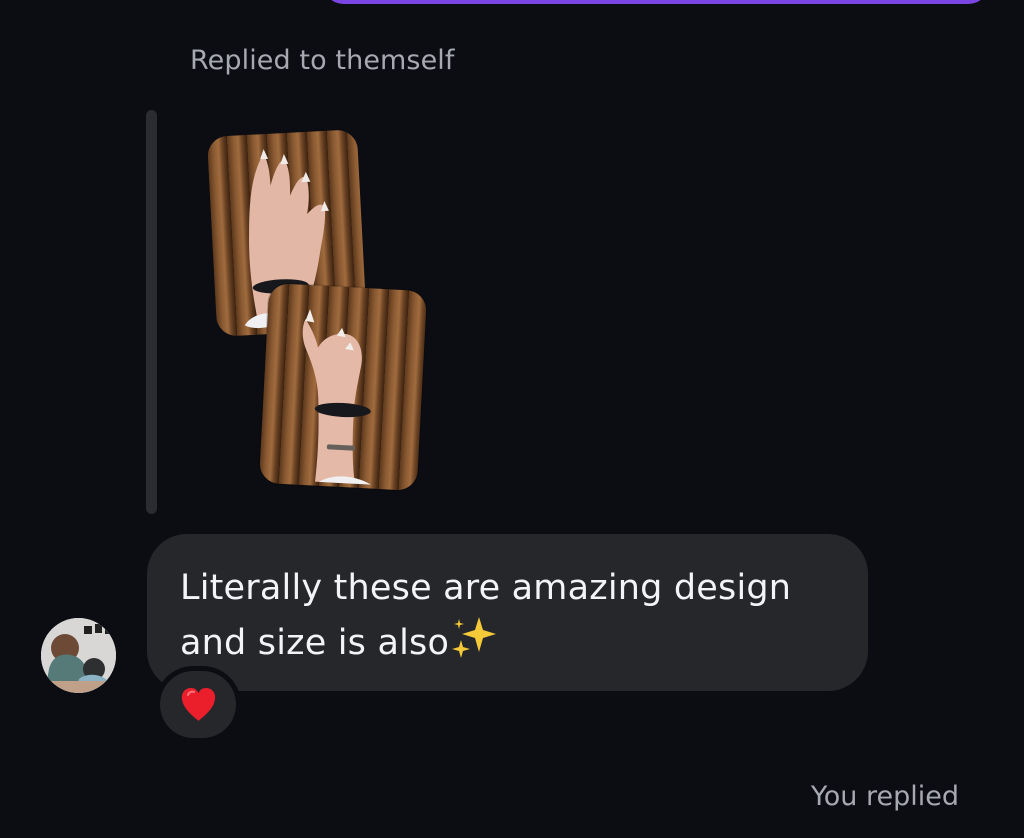 The width and height of the screenshot is (1024, 838). Describe the element at coordinates (151, 312) in the screenshot. I see `reply-quote-bar` at that location.